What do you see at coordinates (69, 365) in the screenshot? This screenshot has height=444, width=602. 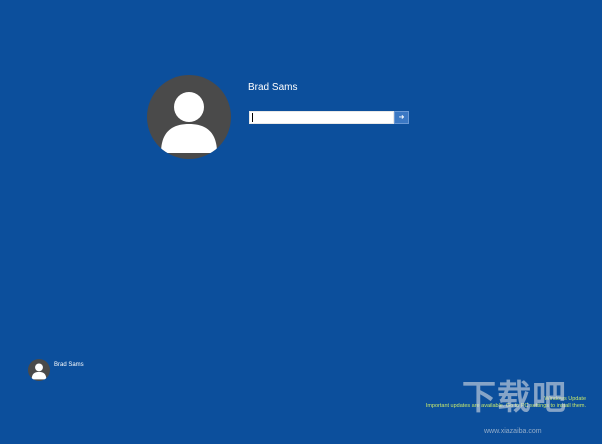 I see `user-list-item-label: Brad Sams` at bounding box center [69, 365].